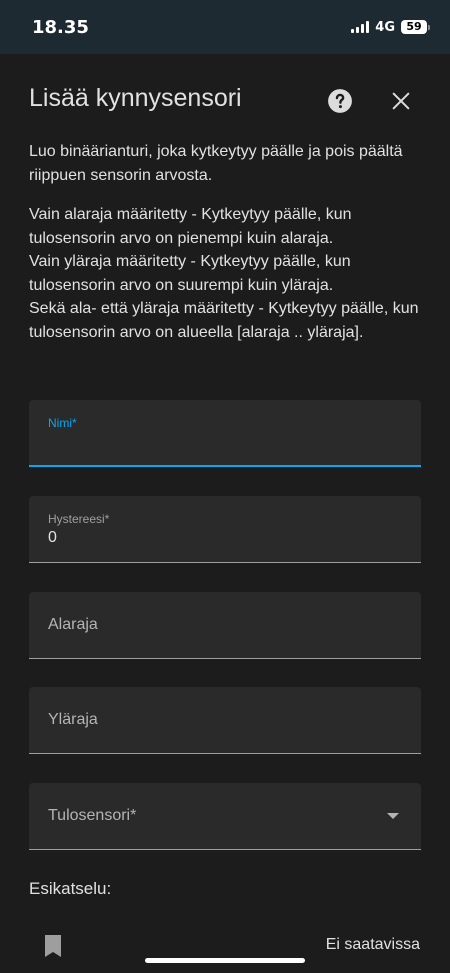  I want to click on help-circle-icon, so click(340, 101).